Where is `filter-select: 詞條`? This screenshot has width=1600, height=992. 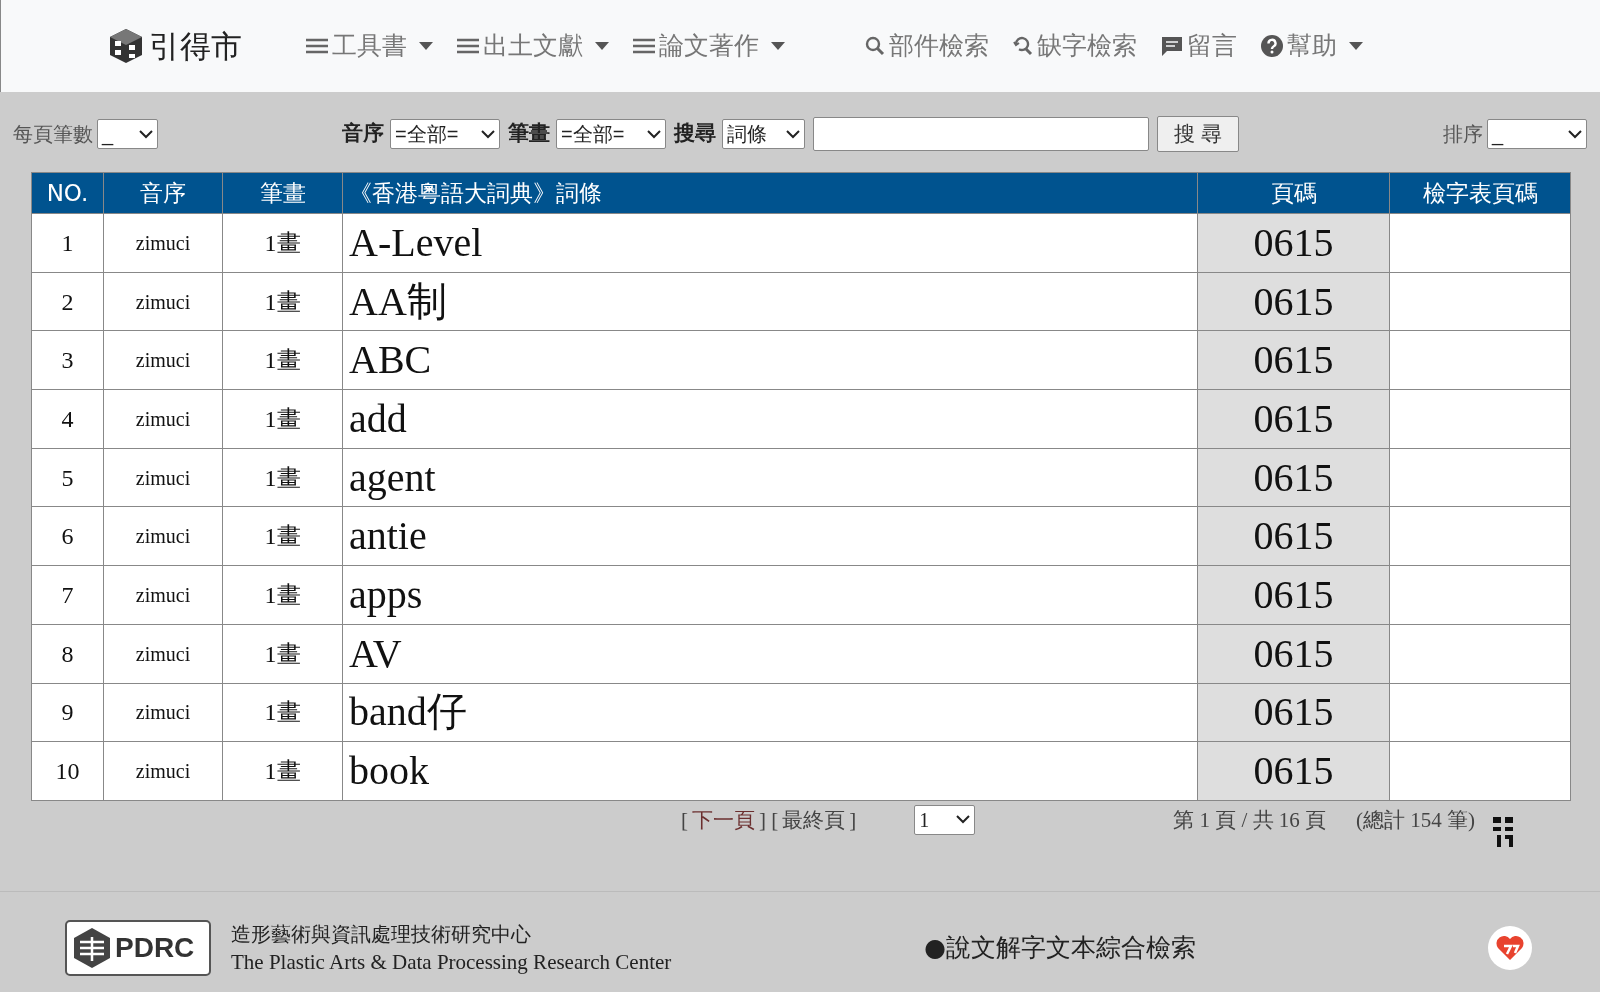 filter-select: 詞條 is located at coordinates (763, 134).